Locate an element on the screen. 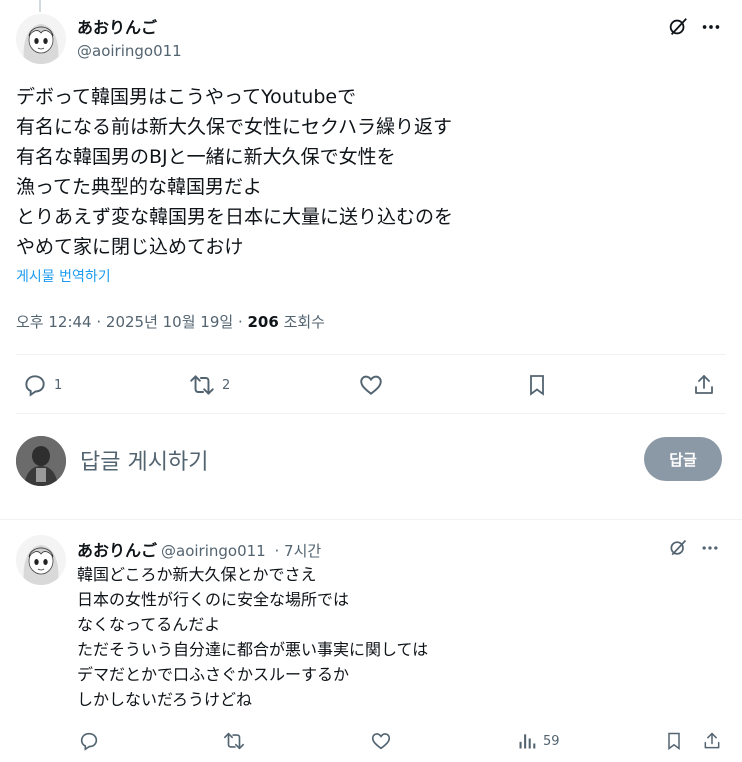 Image resolution: width=742 pixels, height=762 pixels. tweet-text-line: 有名な韓国男のBJと一緒に新大久保で女性を is located at coordinates (206, 157).